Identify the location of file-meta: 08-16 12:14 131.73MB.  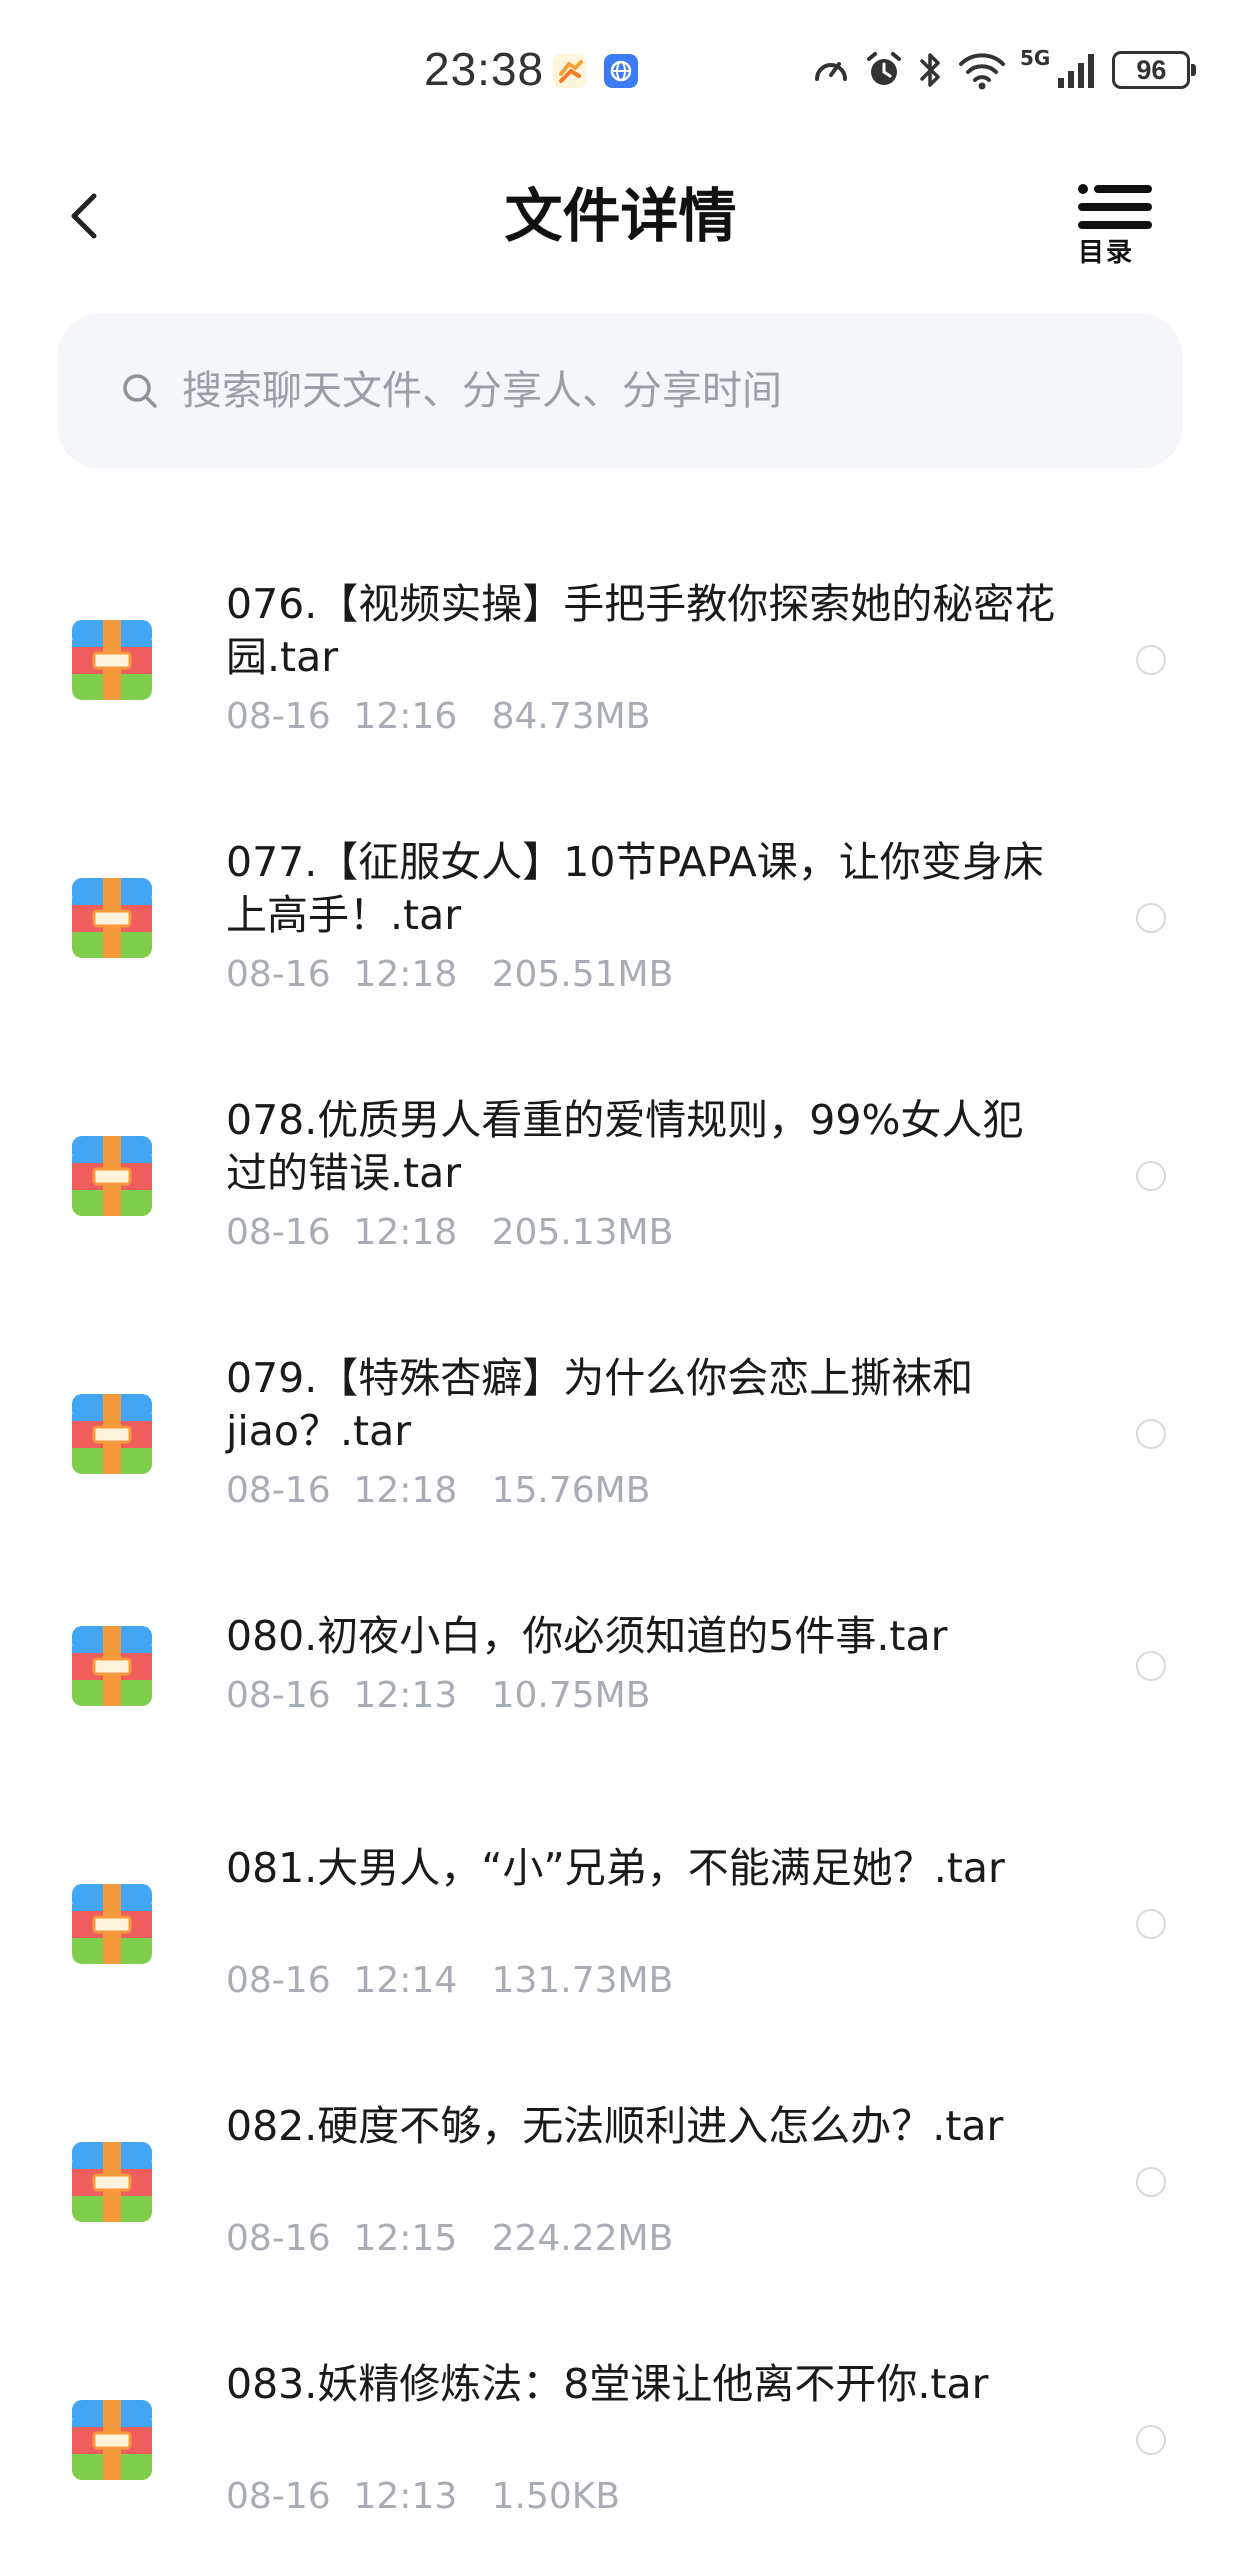
(449, 1980).